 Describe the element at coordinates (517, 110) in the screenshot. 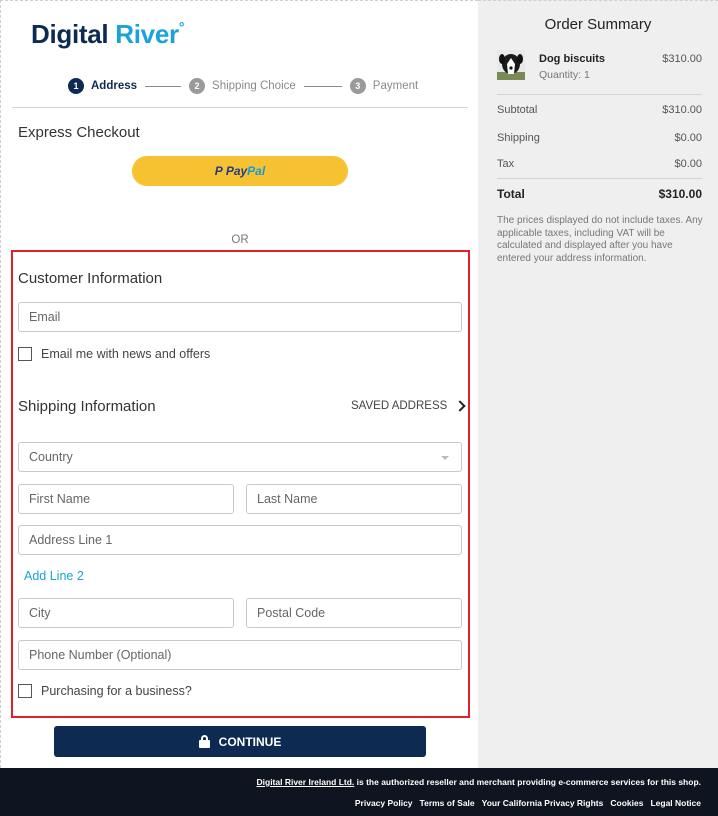

I see `subtotal-label: Subtotal` at that location.